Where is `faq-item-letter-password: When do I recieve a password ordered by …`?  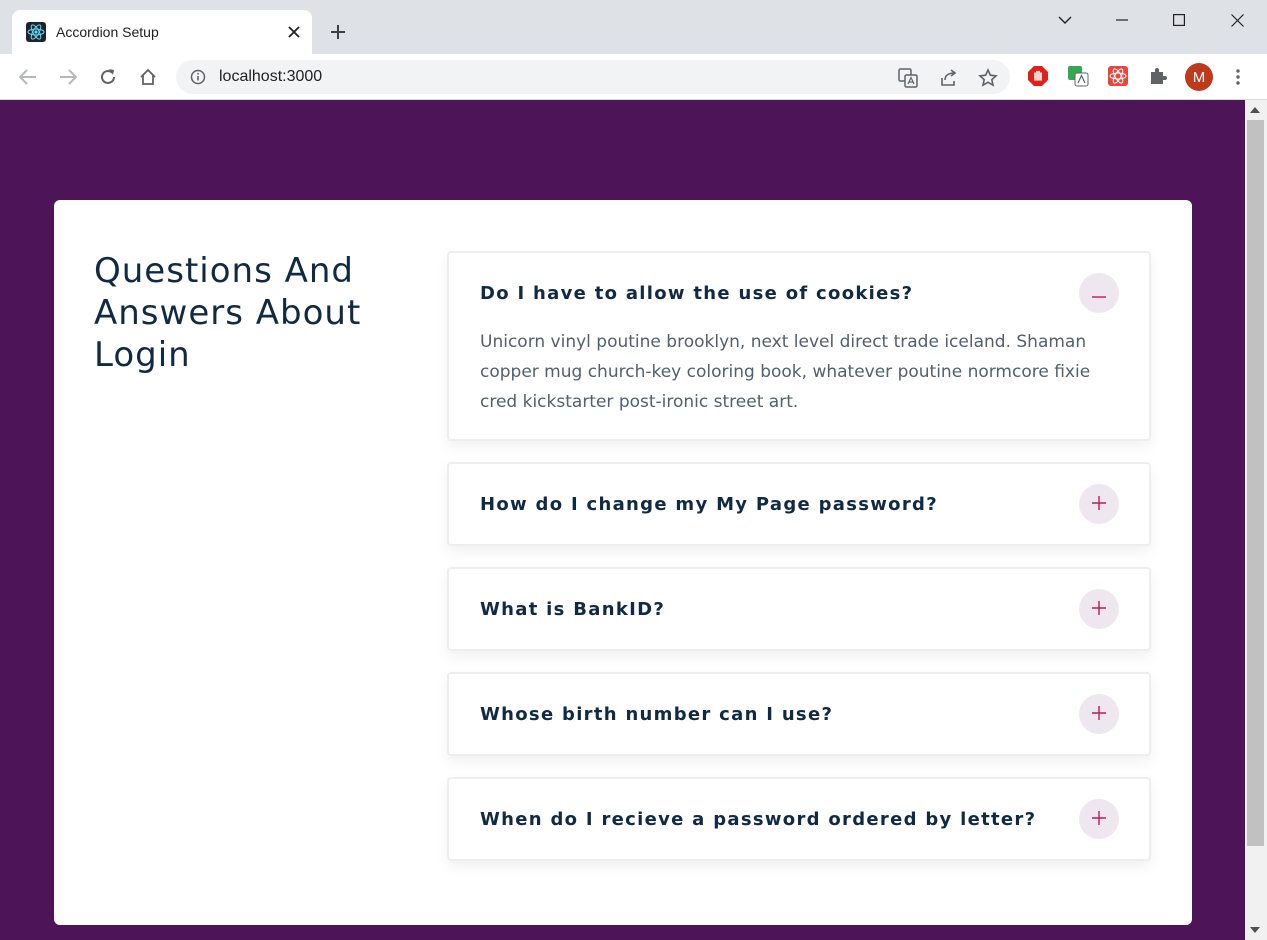 faq-item-letter-password: When do I recieve a password ordered by … is located at coordinates (799, 819).